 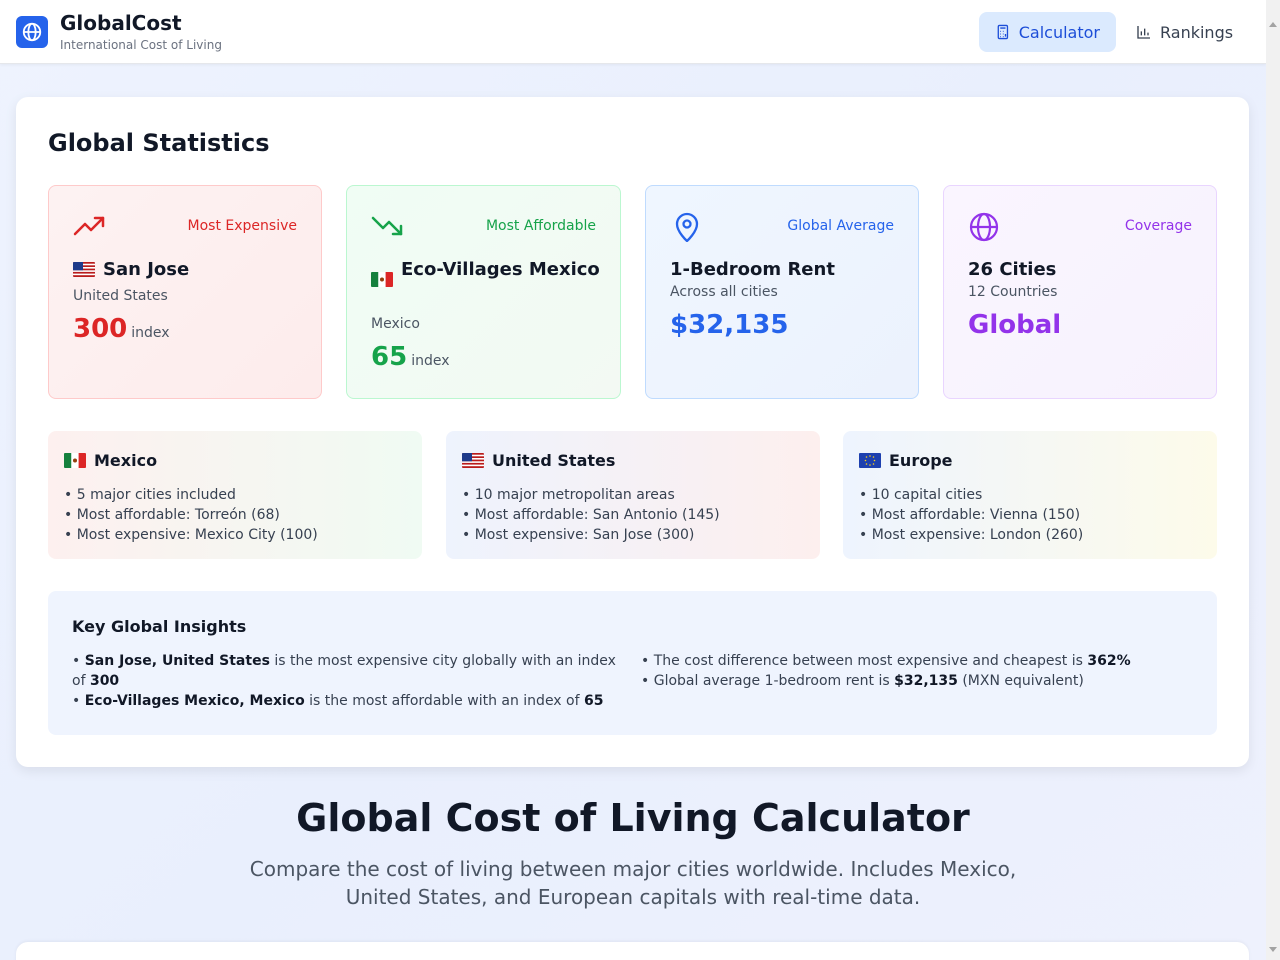 I want to click on nav-rankings-label: Rankings, so click(x=1197, y=32).